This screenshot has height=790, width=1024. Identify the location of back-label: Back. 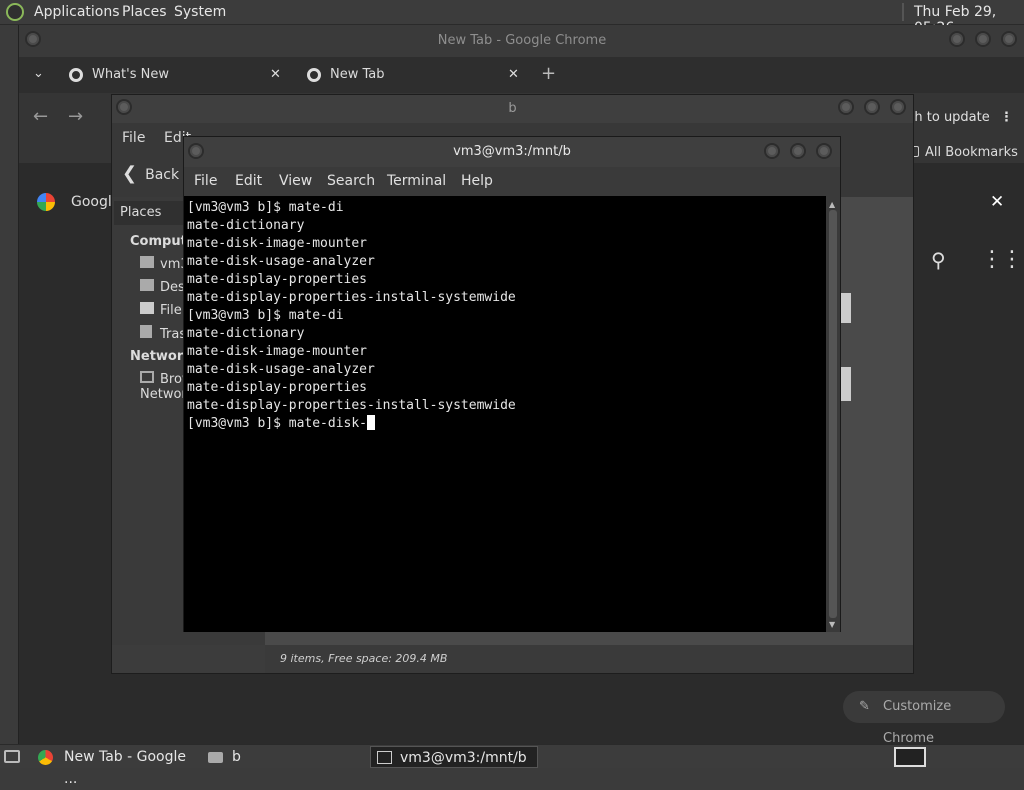
(162, 175).